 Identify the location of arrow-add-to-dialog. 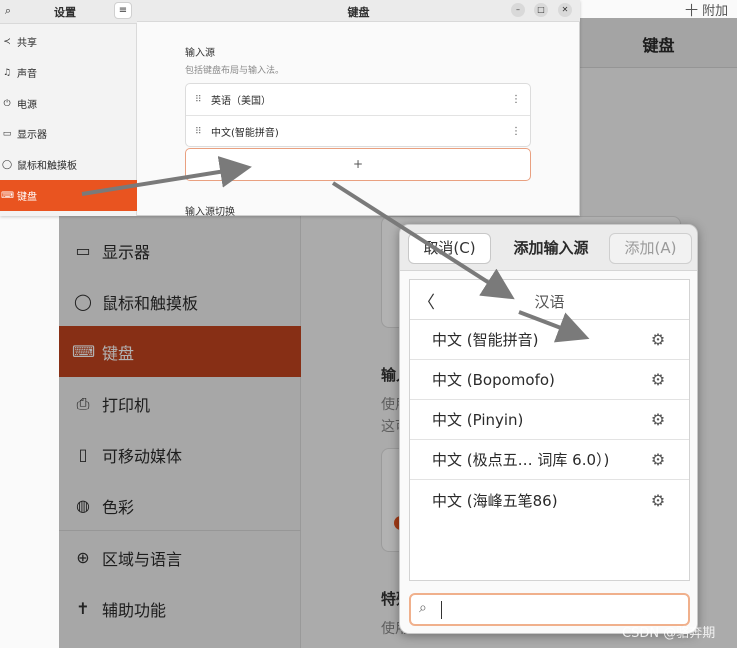
(423, 240).